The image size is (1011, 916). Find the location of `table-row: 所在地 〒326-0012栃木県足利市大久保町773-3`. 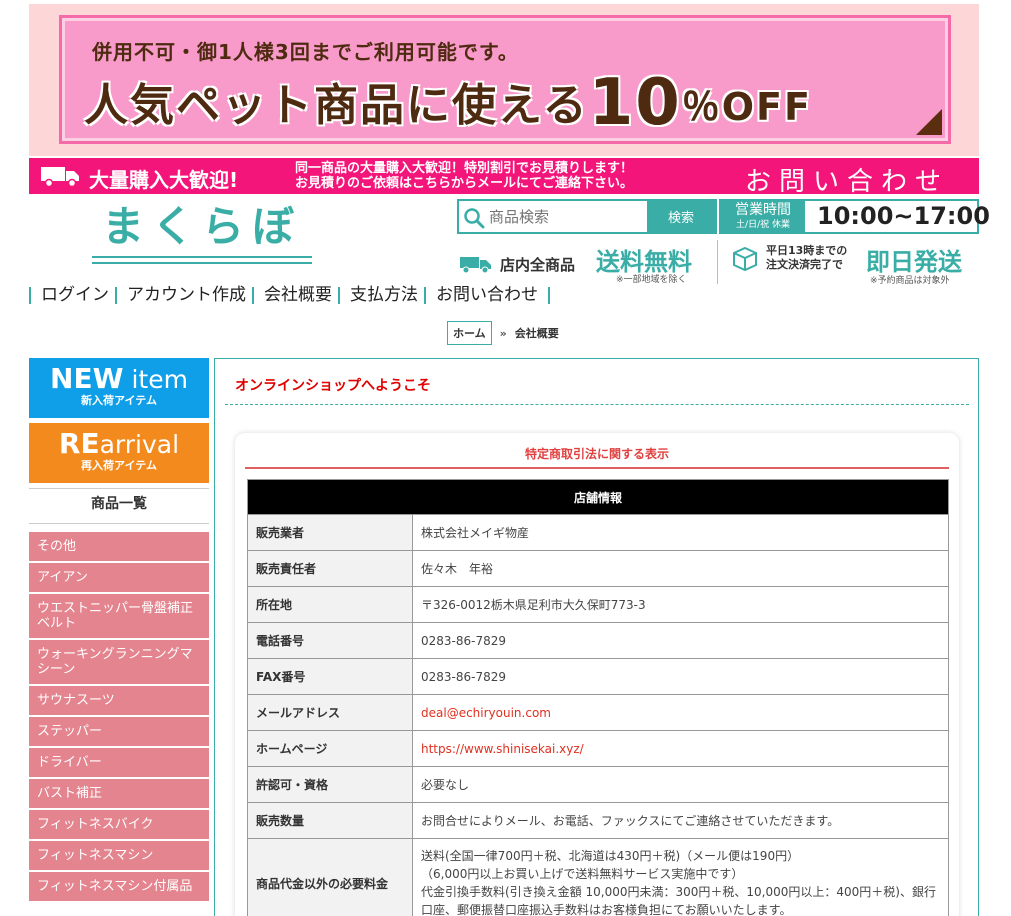

table-row: 所在地 〒326-0012栃木県足利市大久保町773-3 is located at coordinates (598, 604).